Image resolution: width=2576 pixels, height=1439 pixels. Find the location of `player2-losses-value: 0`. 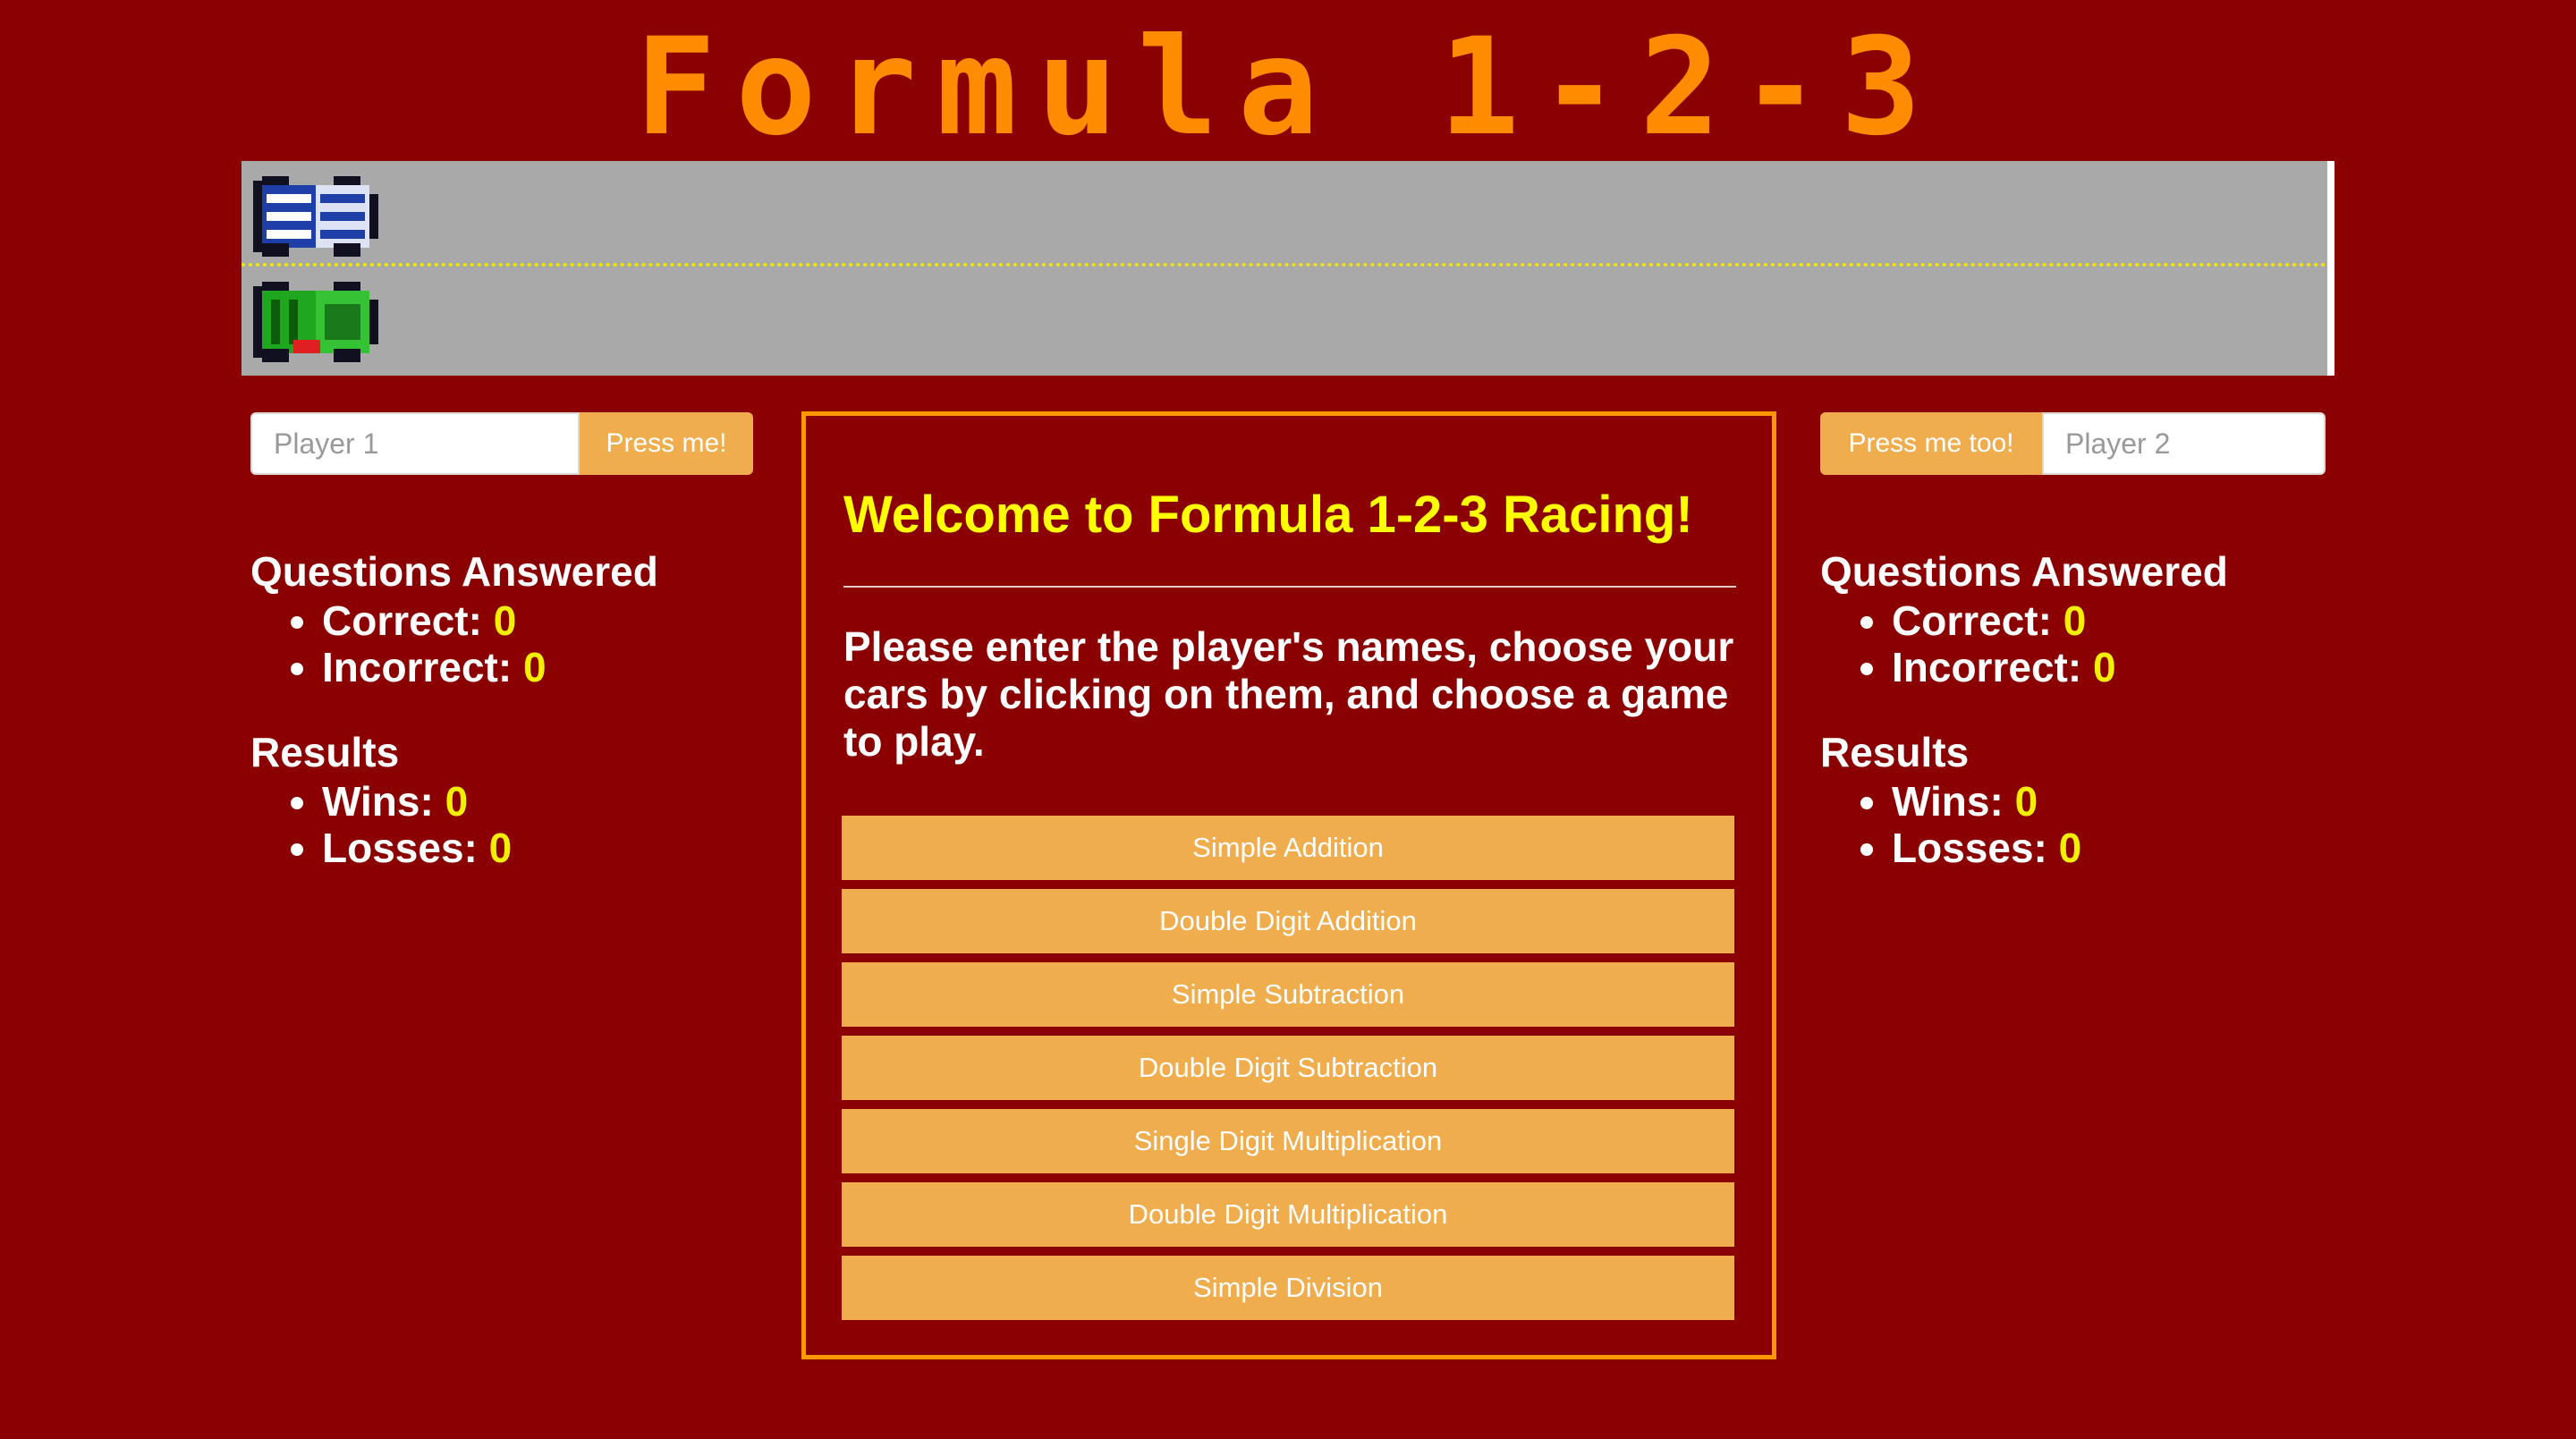

player2-losses-value: 0 is located at coordinates (2070, 848).